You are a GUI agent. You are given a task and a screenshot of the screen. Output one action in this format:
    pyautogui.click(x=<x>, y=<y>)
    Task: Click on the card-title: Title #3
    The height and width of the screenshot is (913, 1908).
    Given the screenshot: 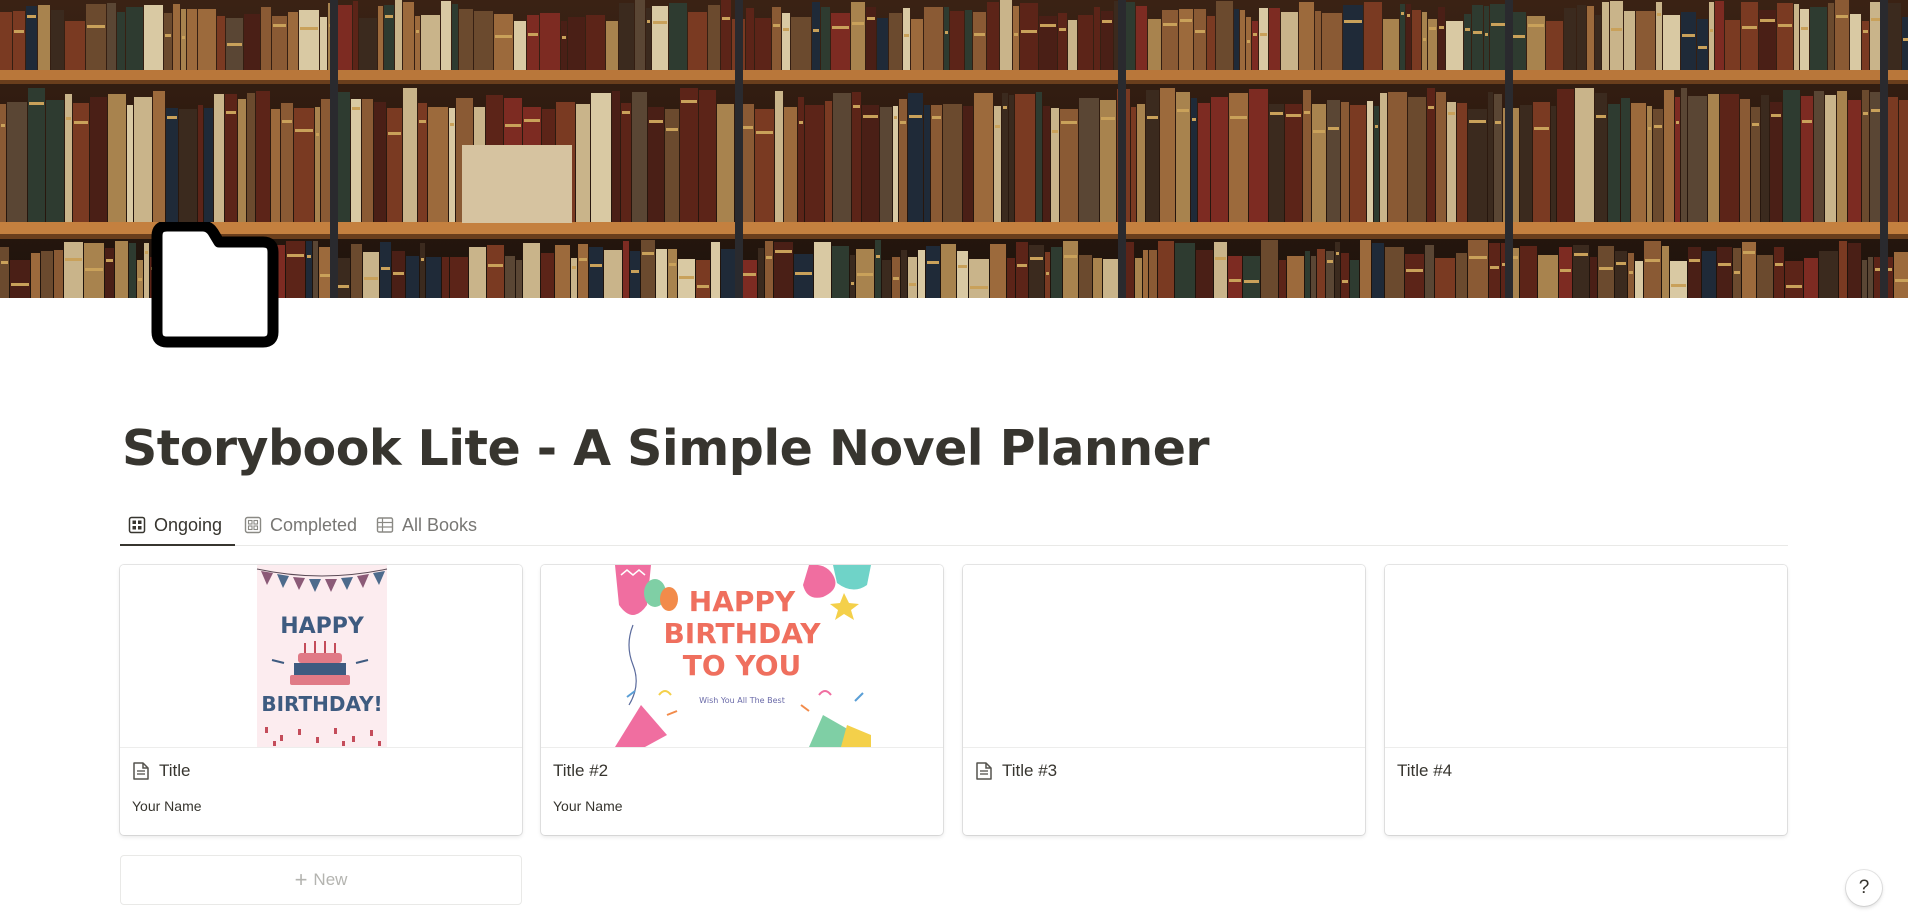 What is the action you would take?
    pyautogui.click(x=1016, y=771)
    